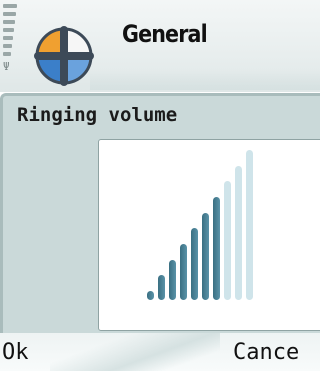 This screenshot has height=371, width=320. I want to click on general-profile-icon, so click(64, 56).